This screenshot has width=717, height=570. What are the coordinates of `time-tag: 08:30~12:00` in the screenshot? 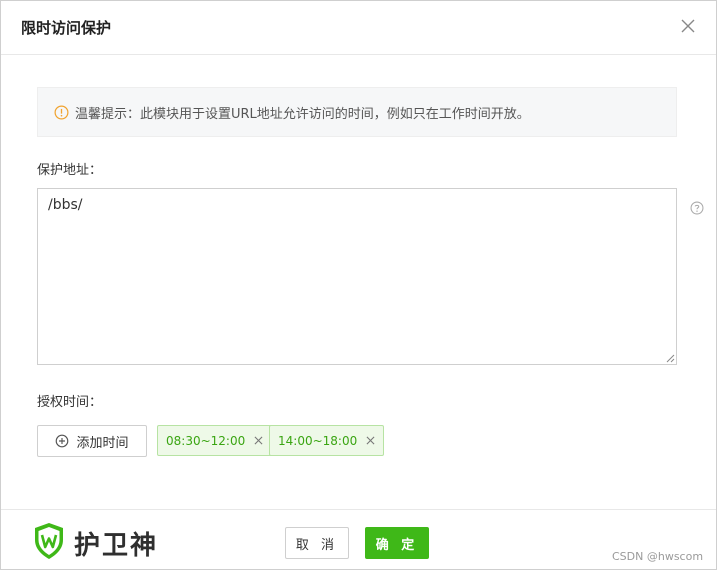 It's located at (215, 440).